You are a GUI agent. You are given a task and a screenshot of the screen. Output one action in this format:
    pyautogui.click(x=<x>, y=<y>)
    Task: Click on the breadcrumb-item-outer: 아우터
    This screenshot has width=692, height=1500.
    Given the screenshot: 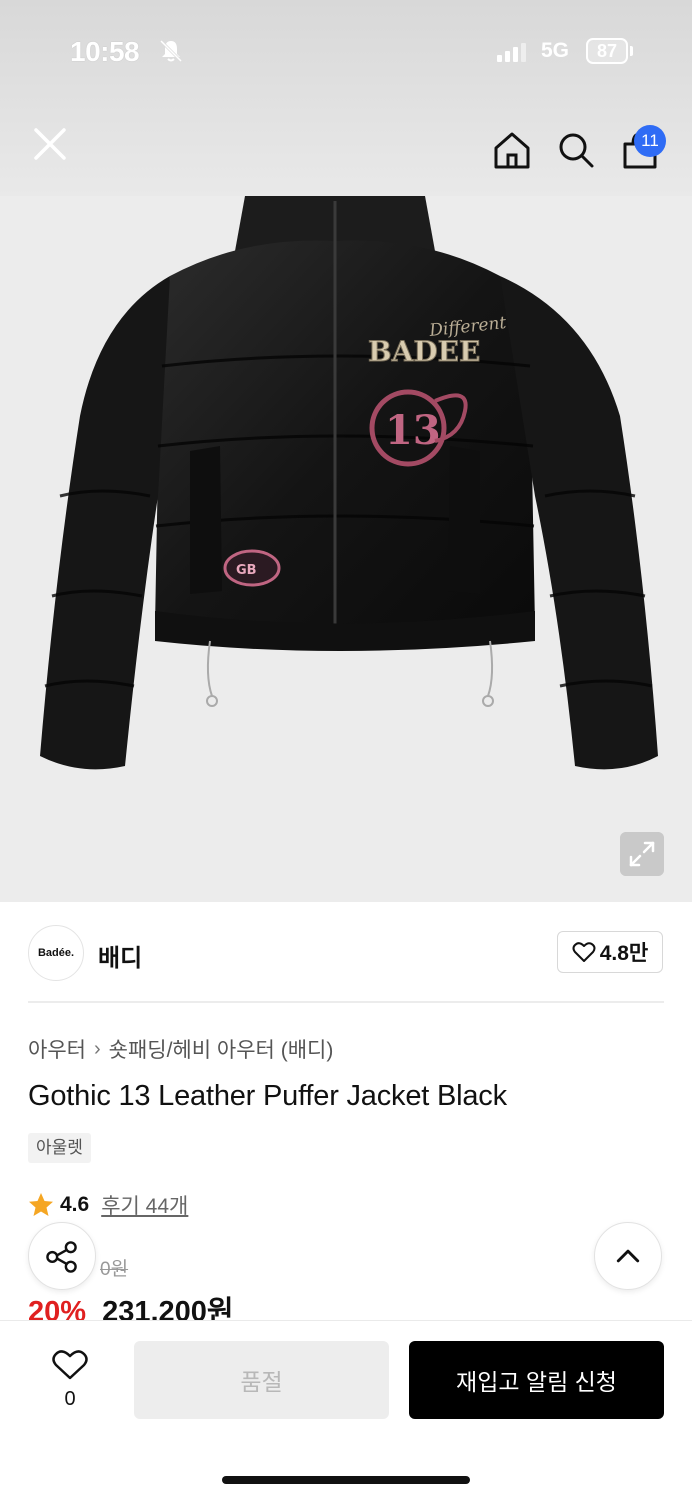 What is the action you would take?
    pyautogui.click(x=57, y=1049)
    